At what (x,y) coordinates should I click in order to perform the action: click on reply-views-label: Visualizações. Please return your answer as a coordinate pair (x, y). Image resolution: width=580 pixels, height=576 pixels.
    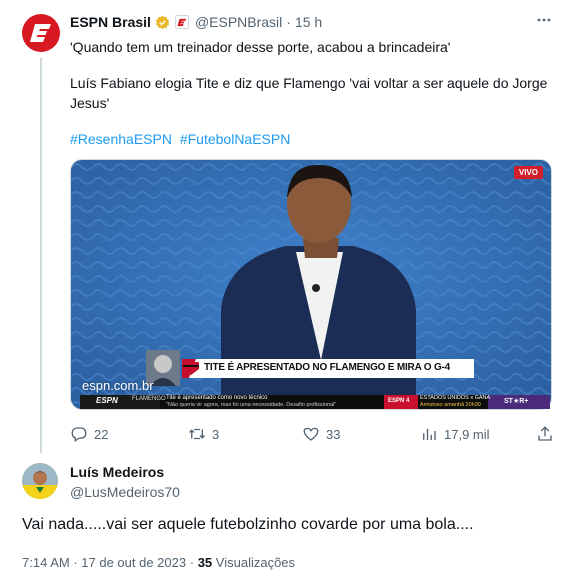
    Looking at the image, I should click on (255, 562).